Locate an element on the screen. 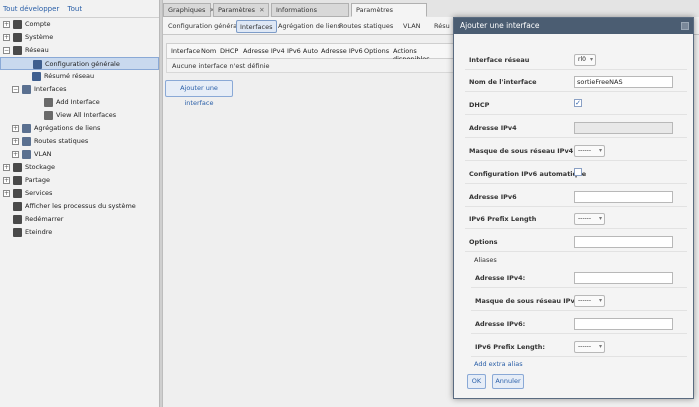 Image resolution: width=699 pixels, height=407 pixels. row-name: Nom de l'interface sortieFreeNAS is located at coordinates (576, 82).